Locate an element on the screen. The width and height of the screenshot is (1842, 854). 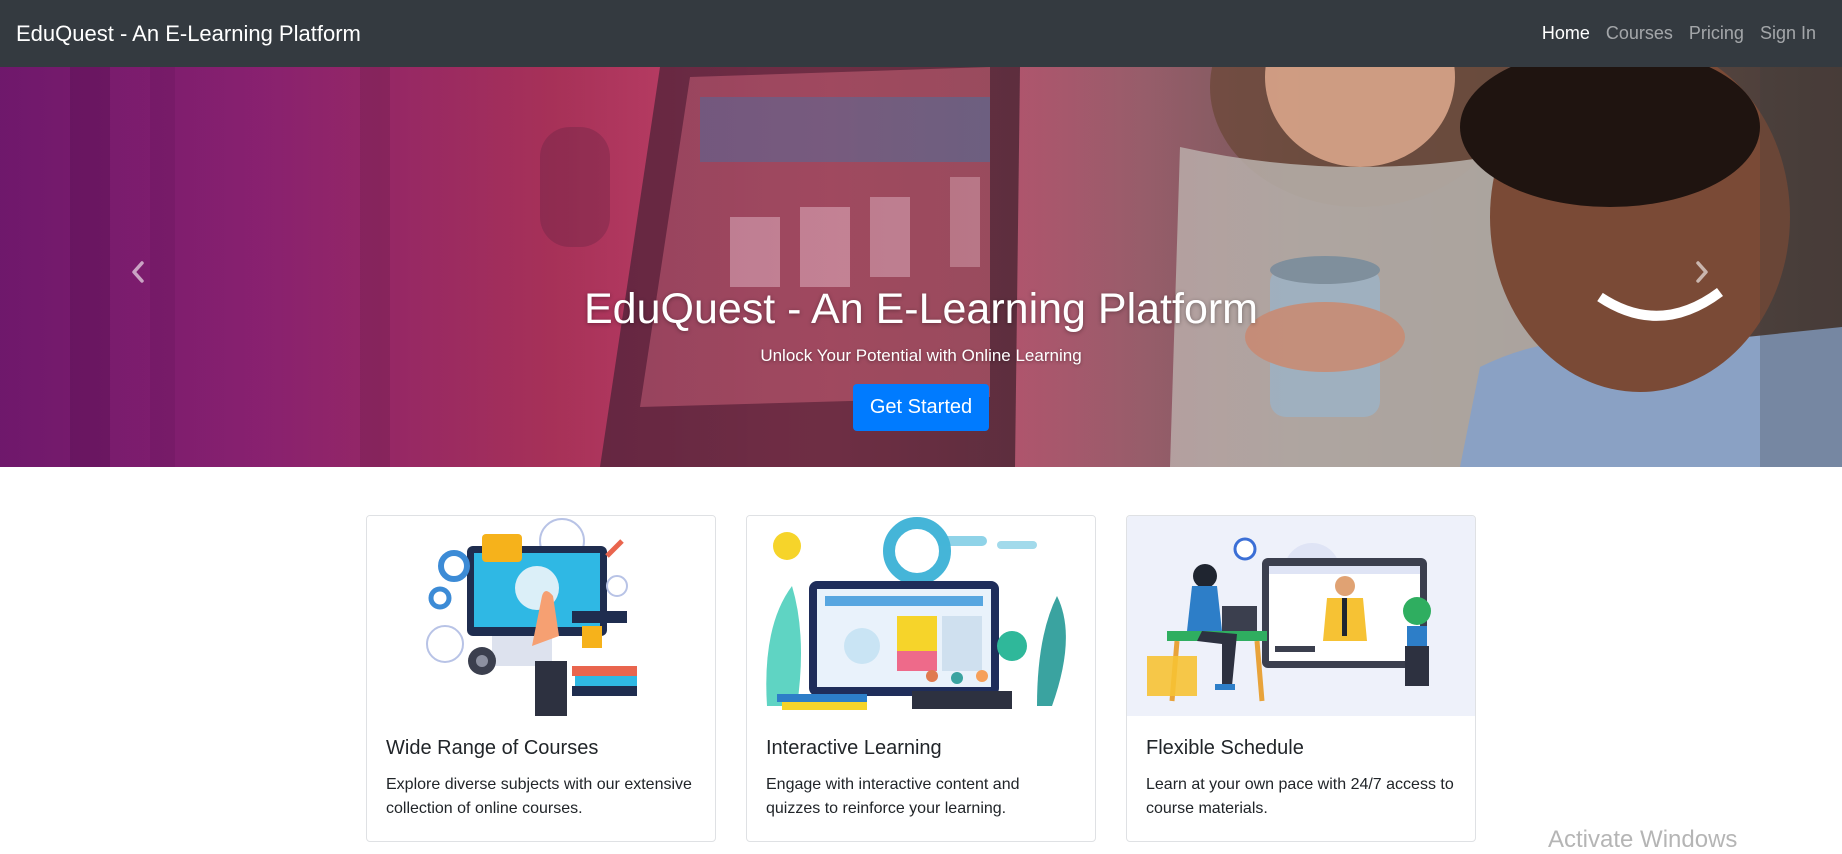
chevron-left-icon is located at coordinates (138, 272).